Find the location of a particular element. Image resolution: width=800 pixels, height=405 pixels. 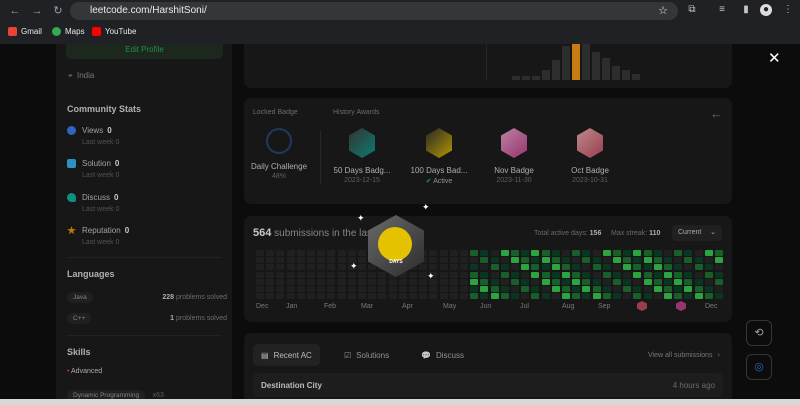

bookmark-youtube: YouTube is located at coordinates (114, 31).